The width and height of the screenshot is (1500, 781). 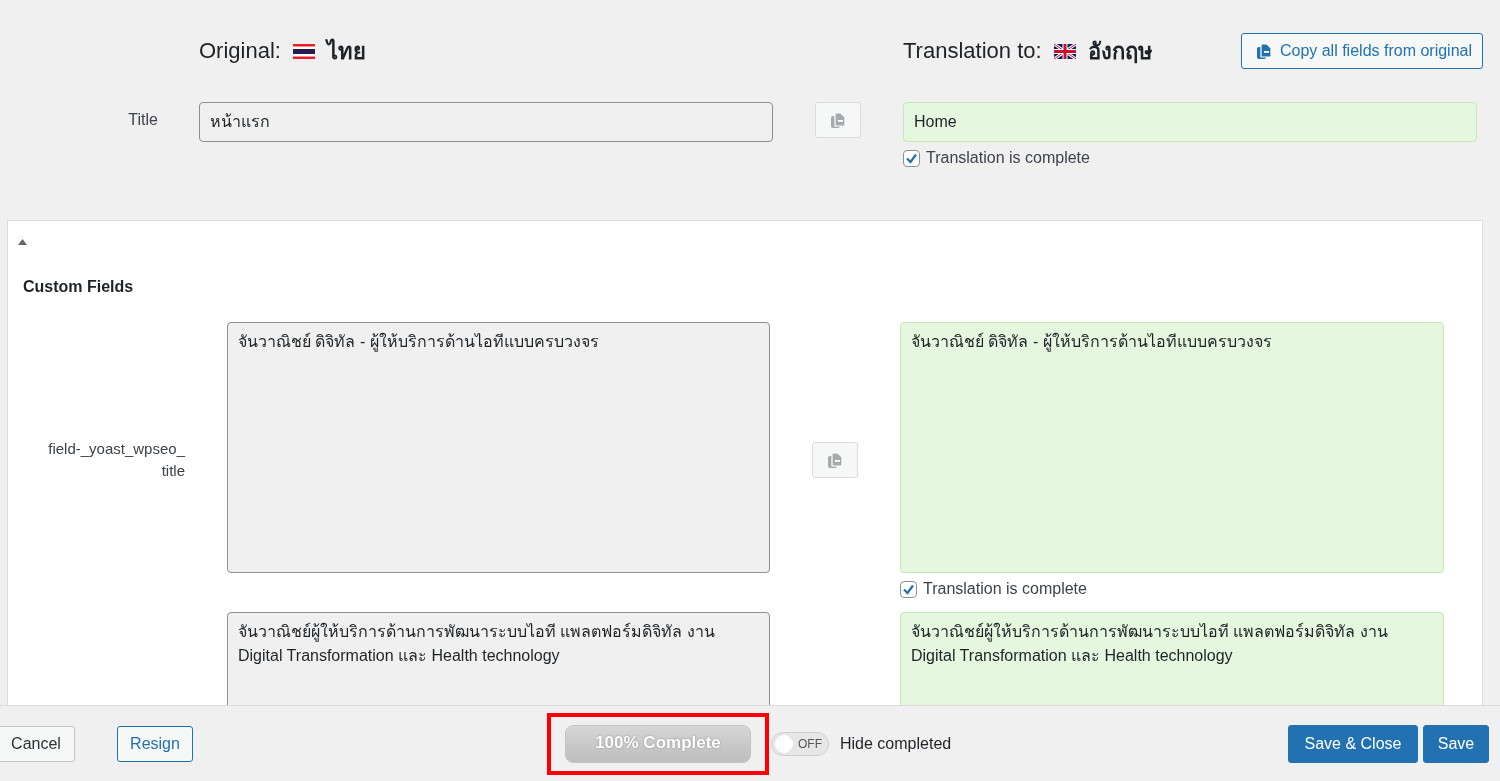 I want to click on translation-label: Translation to:, so click(x=972, y=51).